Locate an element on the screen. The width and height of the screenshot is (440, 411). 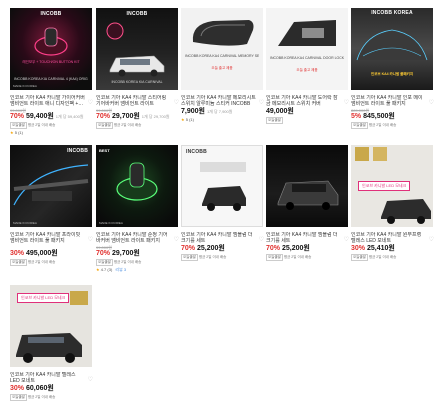
review-count: (1) is located at coordinates (20, 132).